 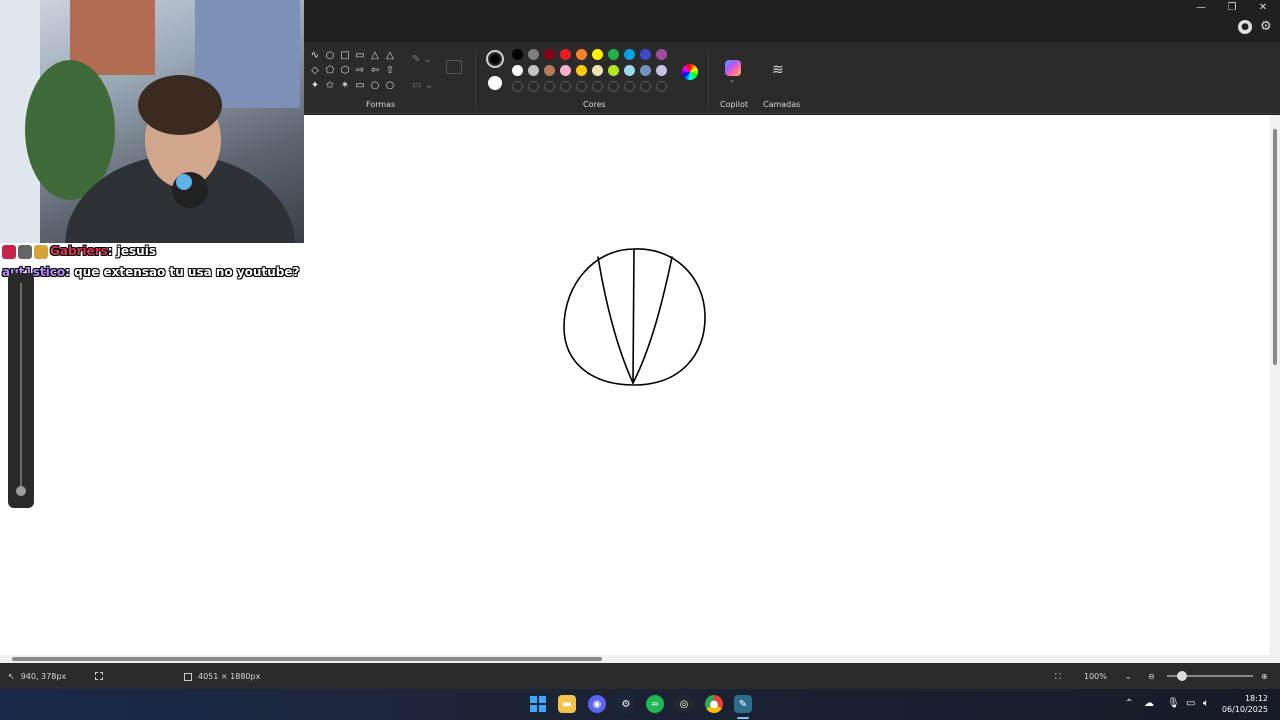 I want to click on gear-icon: ⚙, so click(x=1266, y=27).